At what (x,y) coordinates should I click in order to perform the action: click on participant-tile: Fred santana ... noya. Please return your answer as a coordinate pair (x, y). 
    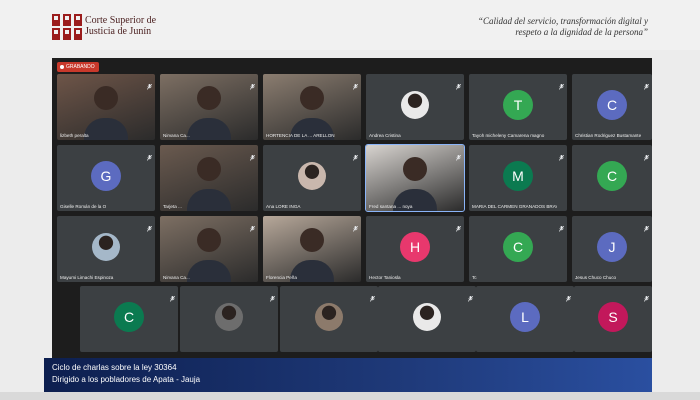
    Looking at the image, I should click on (415, 178).